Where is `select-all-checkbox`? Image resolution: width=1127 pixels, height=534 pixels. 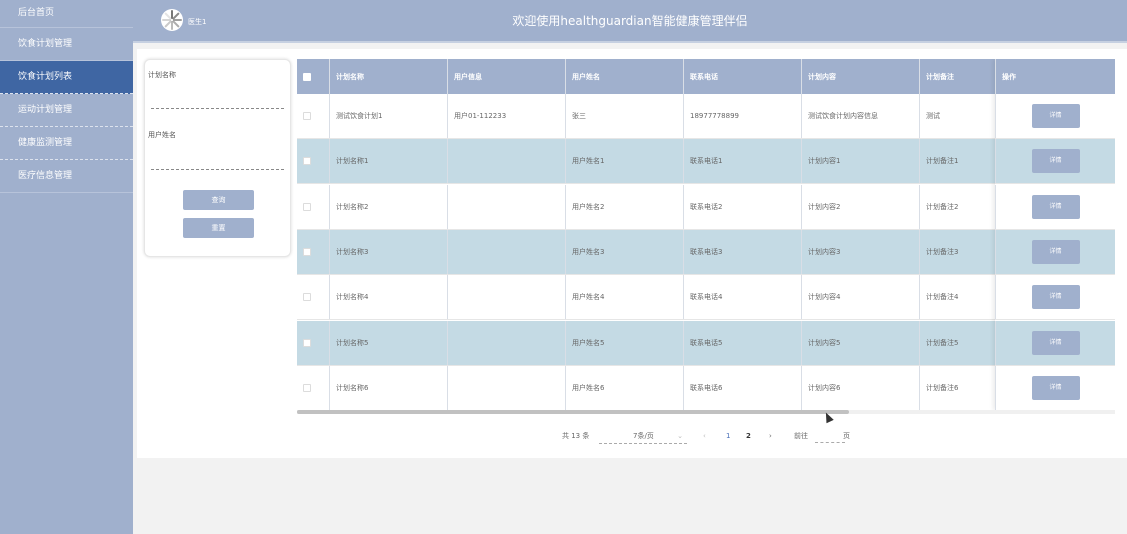
select-all-checkbox is located at coordinates (307, 76).